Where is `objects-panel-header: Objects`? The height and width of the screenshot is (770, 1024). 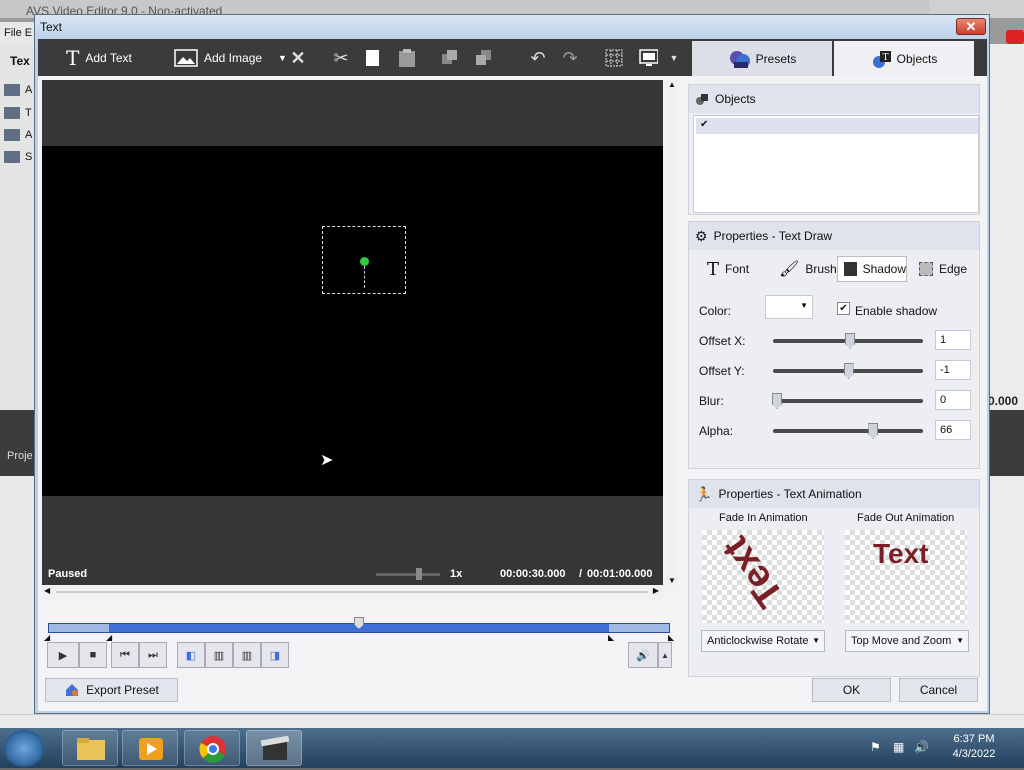
objects-panel-header: Objects is located at coordinates (834, 99).